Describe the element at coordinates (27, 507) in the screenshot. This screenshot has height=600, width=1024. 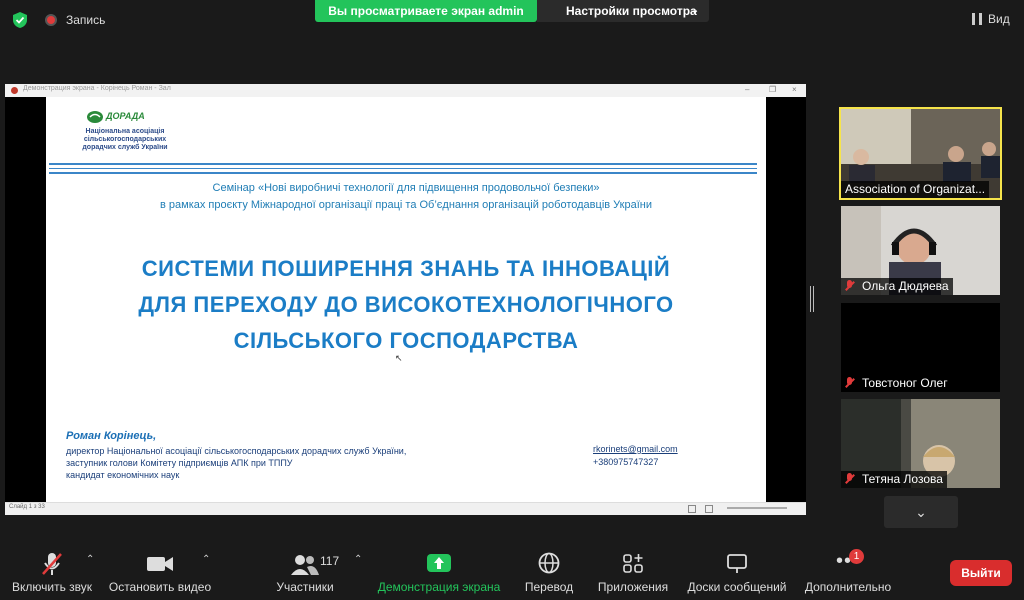
I see `slide-counter: Слайд 1 з 33` at that location.